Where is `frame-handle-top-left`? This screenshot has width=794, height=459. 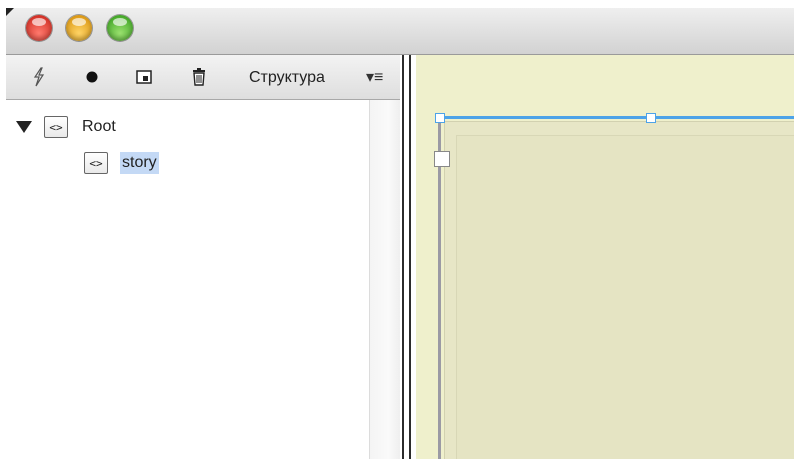 frame-handle-top-left is located at coordinates (440, 118).